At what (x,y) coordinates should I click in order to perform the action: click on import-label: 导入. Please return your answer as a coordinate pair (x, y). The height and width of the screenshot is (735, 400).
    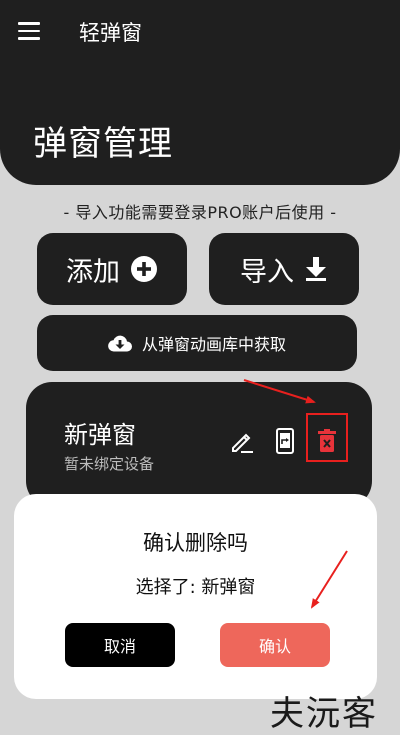
    Looking at the image, I should click on (267, 272).